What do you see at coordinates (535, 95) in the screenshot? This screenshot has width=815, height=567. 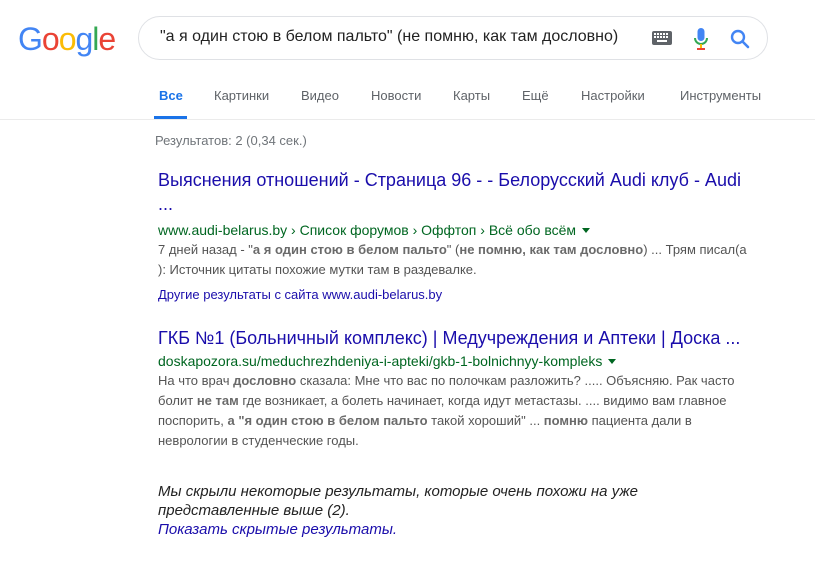 I see `tab-more: Ещё` at bounding box center [535, 95].